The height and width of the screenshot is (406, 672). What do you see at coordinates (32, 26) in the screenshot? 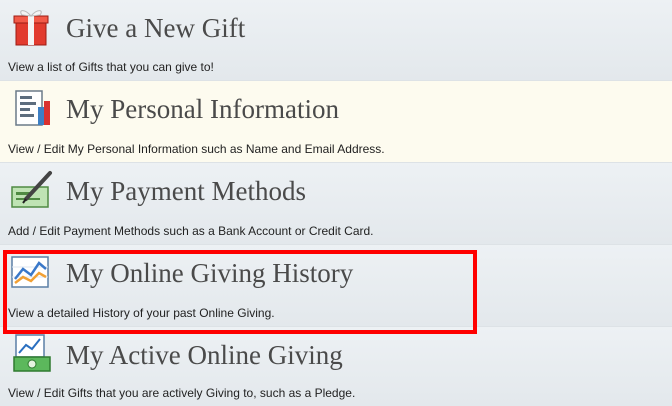
I see `gift-icon` at bounding box center [32, 26].